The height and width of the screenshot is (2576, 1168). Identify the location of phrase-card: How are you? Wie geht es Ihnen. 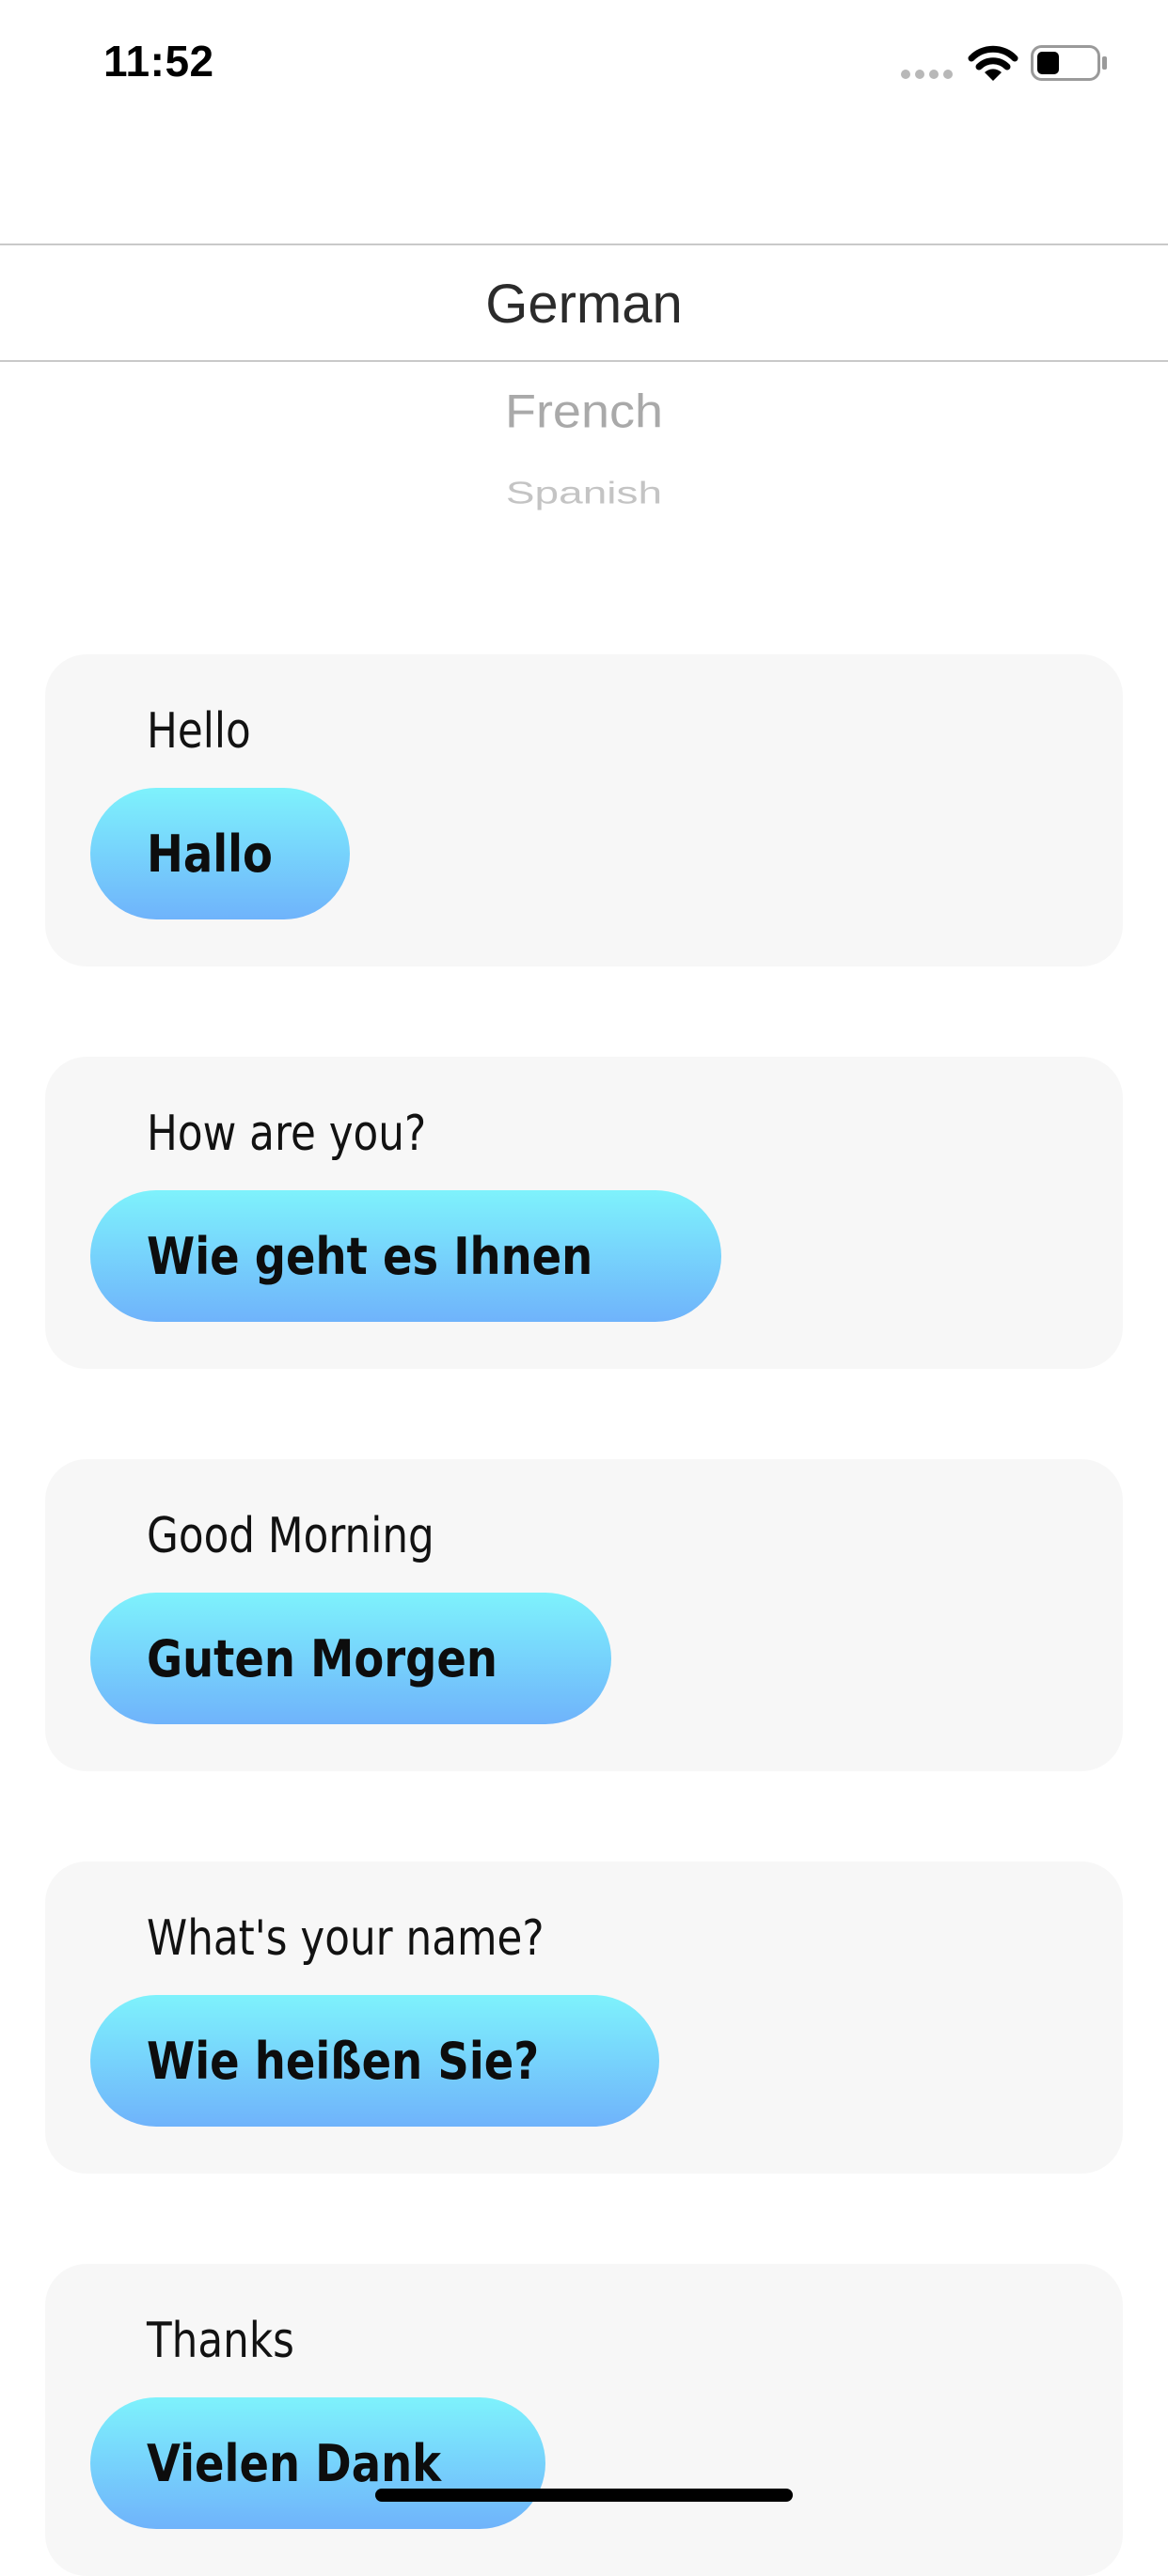
(584, 1213).